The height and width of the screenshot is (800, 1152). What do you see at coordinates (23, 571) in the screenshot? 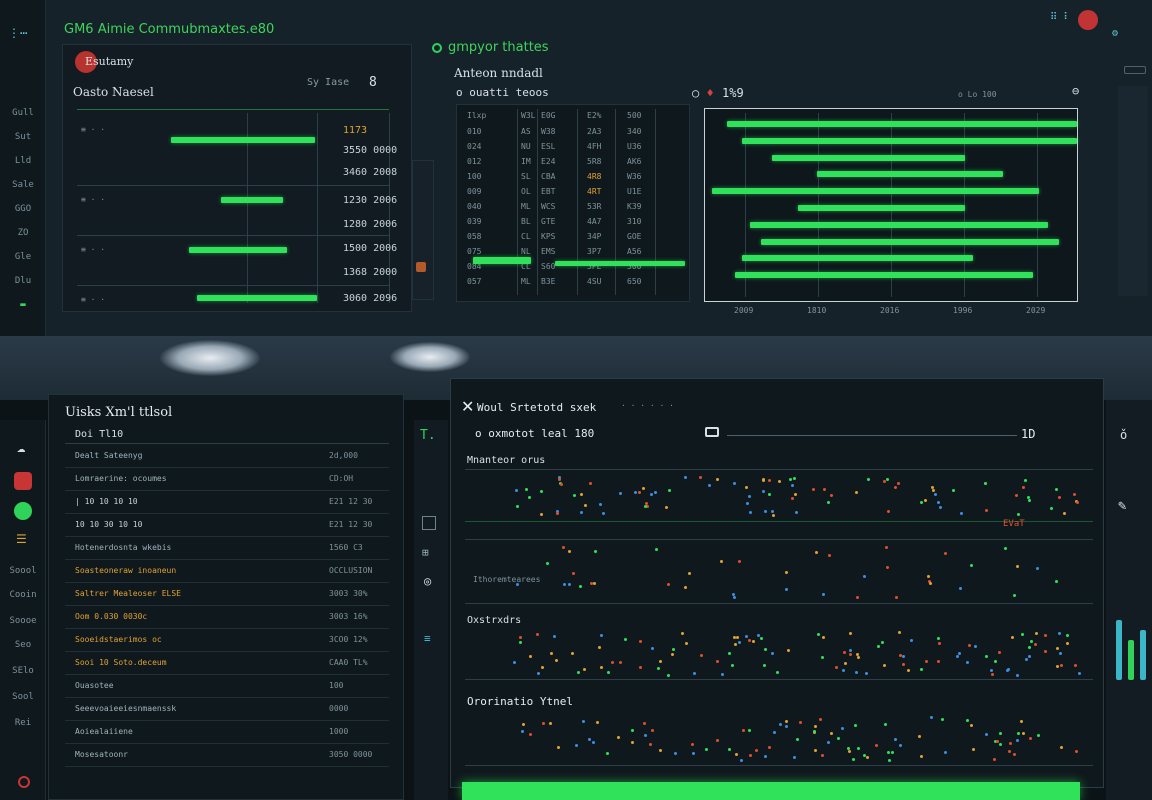
I see `rail-item: Soool` at bounding box center [23, 571].